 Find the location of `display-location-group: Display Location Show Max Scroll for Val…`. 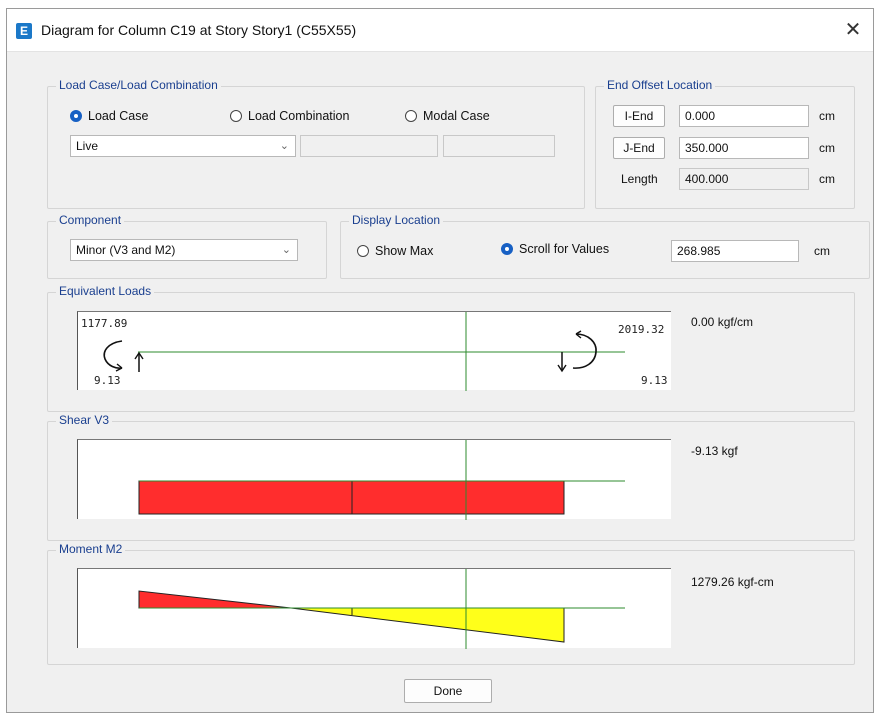

display-location-group: Display Location Show Max Scroll for Val… is located at coordinates (605, 246).